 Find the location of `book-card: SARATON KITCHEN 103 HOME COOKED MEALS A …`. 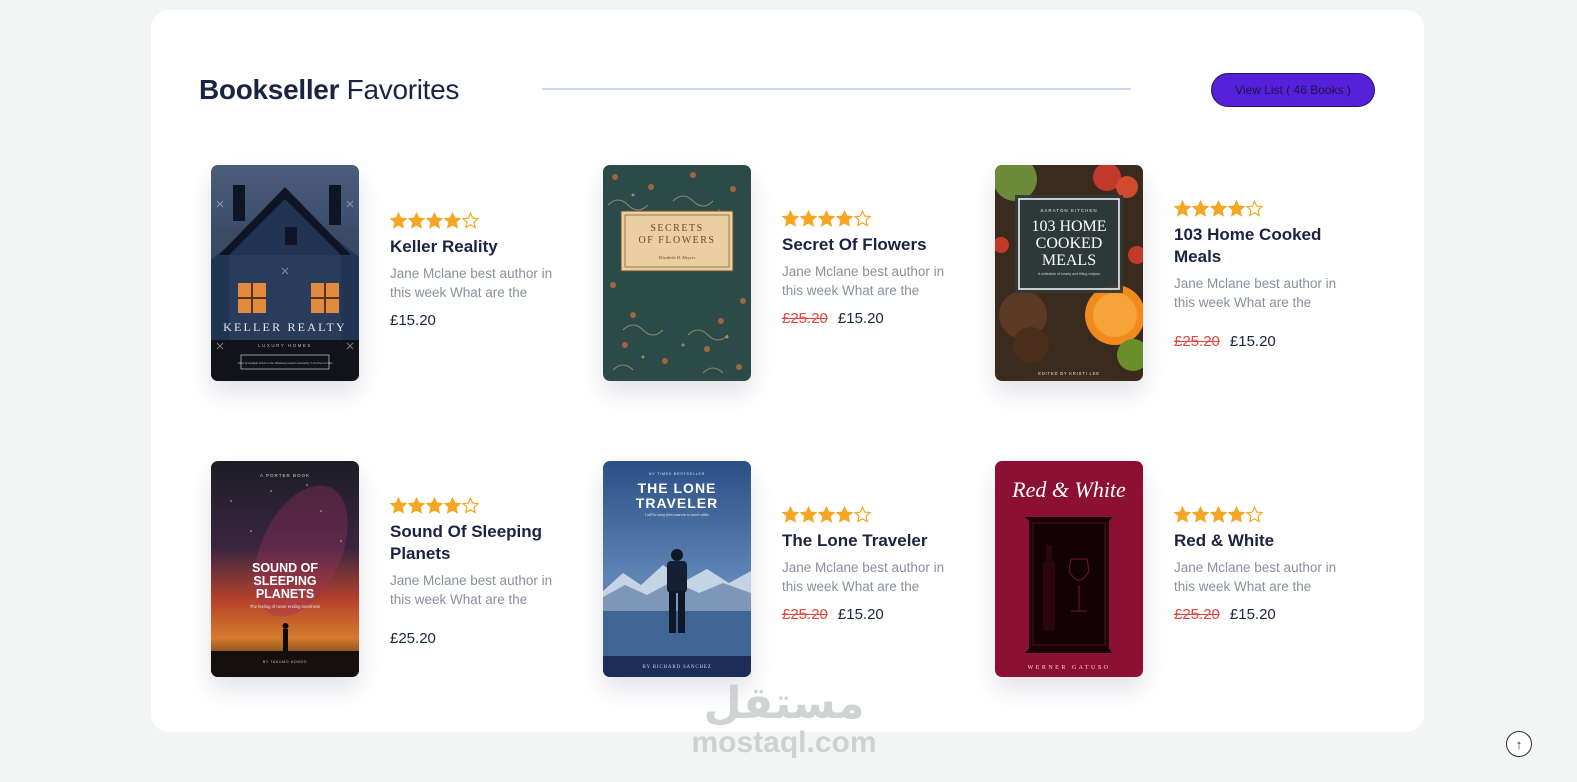

book-card: SARATON KITCHEN 103 HOME COOKED MEALS A … is located at coordinates (1175, 273).